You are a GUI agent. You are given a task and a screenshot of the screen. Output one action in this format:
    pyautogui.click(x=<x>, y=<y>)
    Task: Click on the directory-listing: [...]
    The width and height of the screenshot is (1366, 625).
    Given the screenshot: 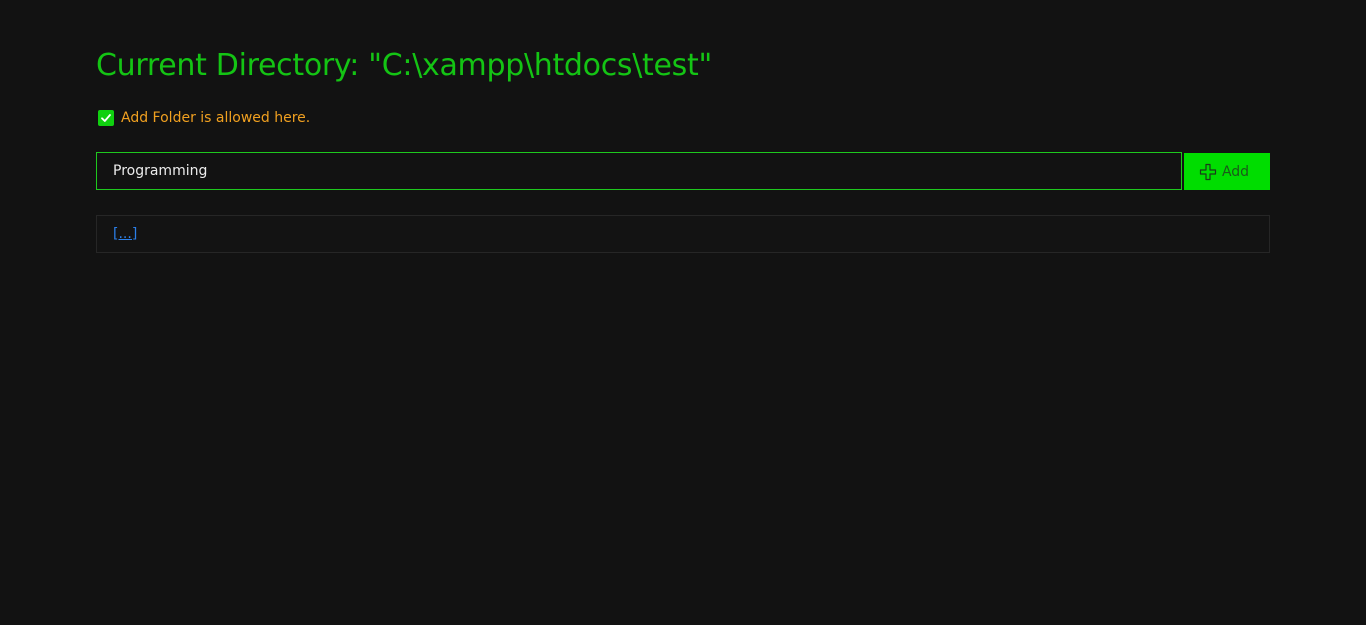 What is the action you would take?
    pyautogui.click(x=683, y=234)
    